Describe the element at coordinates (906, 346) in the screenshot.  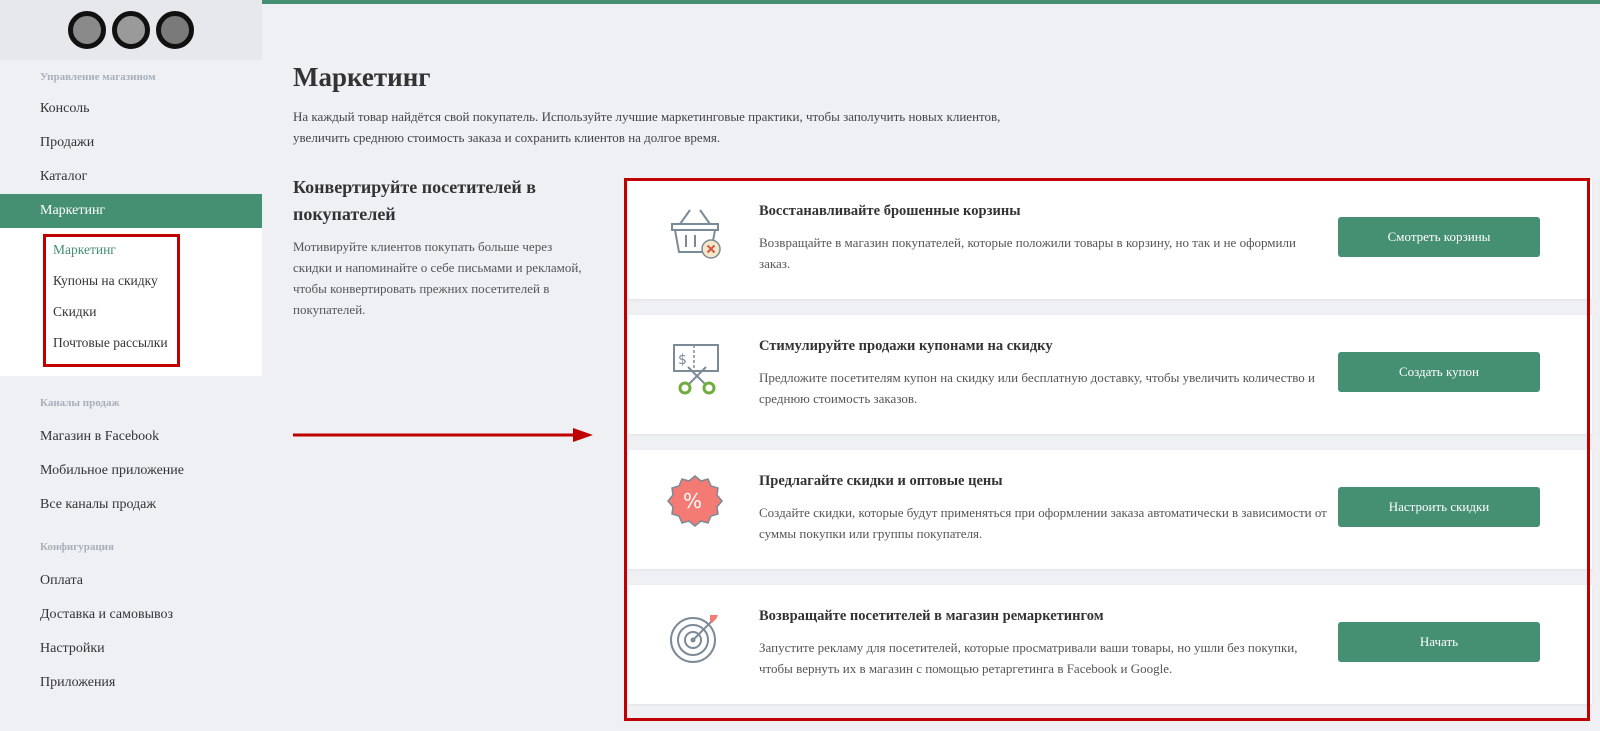
I see `card-title: Стимулируйте продажи купонами на скидку` at that location.